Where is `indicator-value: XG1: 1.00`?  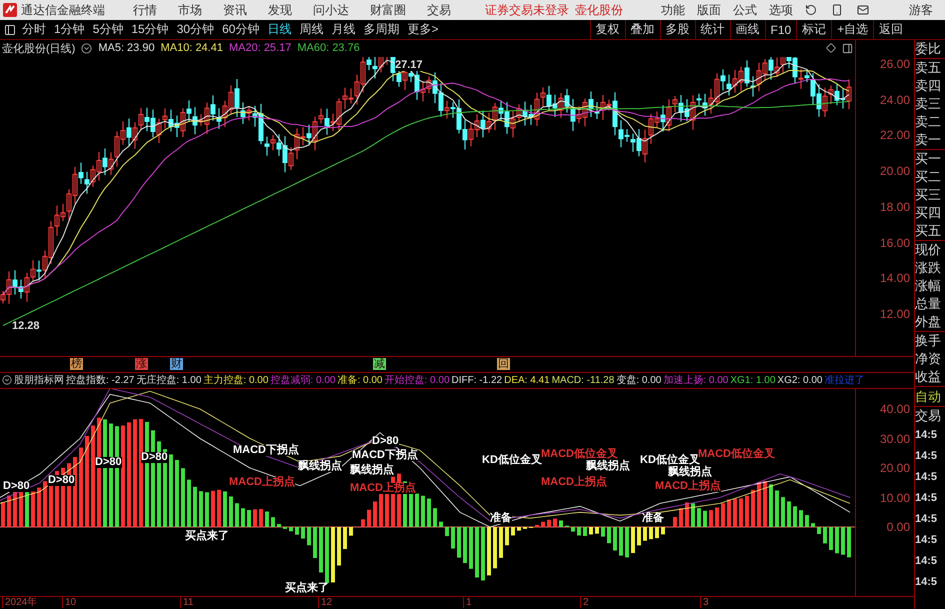 indicator-value: XG1: 1.00 is located at coordinates (753, 380).